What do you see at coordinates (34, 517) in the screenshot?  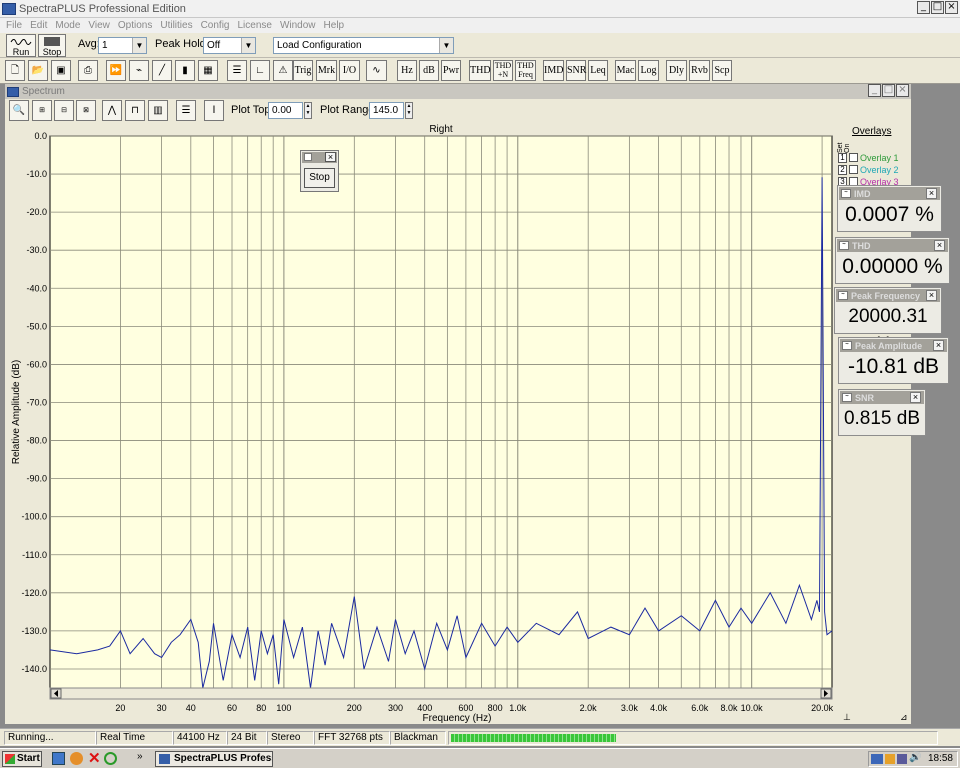 I see `y-tick-label: -100.0` at bounding box center [34, 517].